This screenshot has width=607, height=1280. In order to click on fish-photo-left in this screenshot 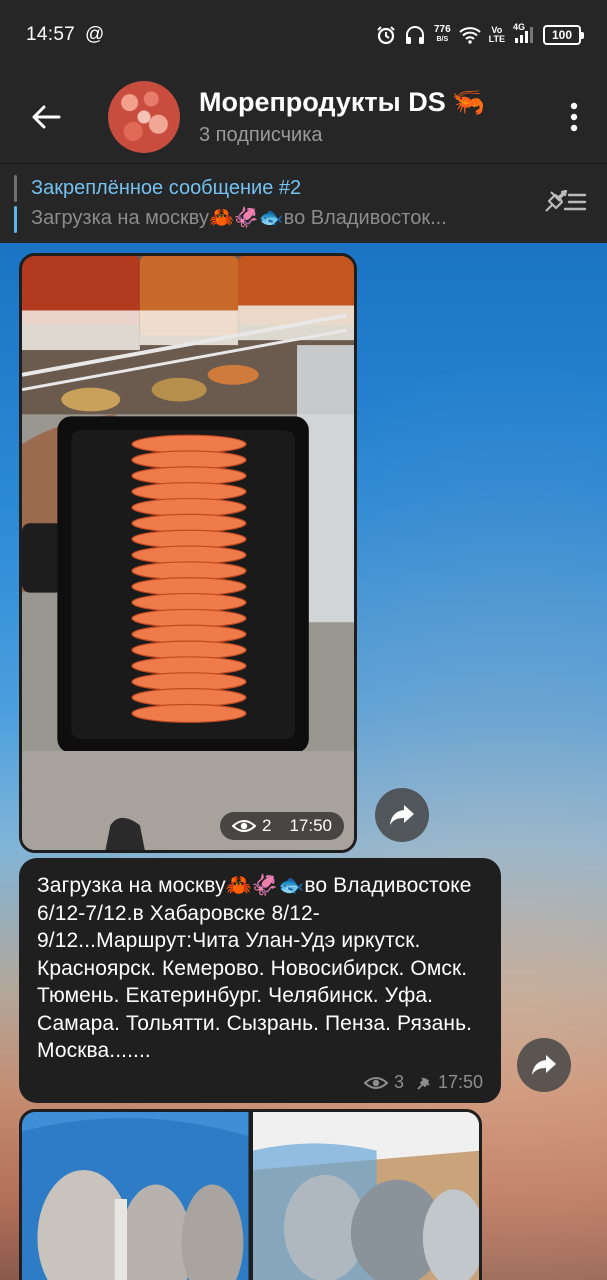, I will do `click(135, 1196)`.